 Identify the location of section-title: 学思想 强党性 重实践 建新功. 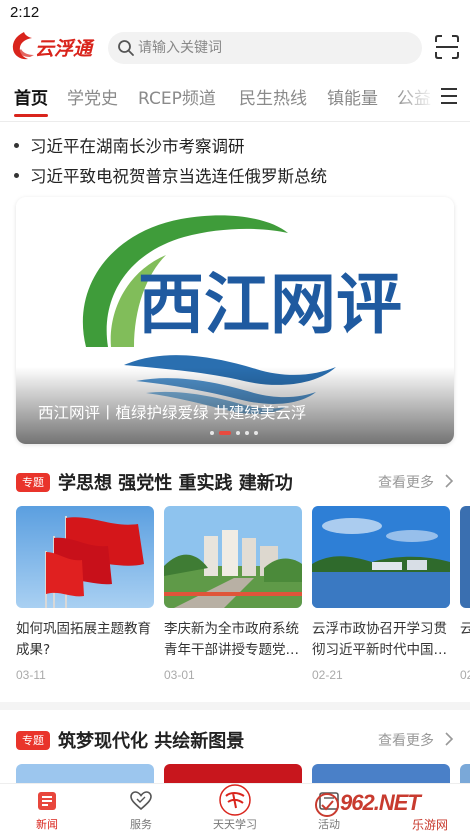
(175, 483).